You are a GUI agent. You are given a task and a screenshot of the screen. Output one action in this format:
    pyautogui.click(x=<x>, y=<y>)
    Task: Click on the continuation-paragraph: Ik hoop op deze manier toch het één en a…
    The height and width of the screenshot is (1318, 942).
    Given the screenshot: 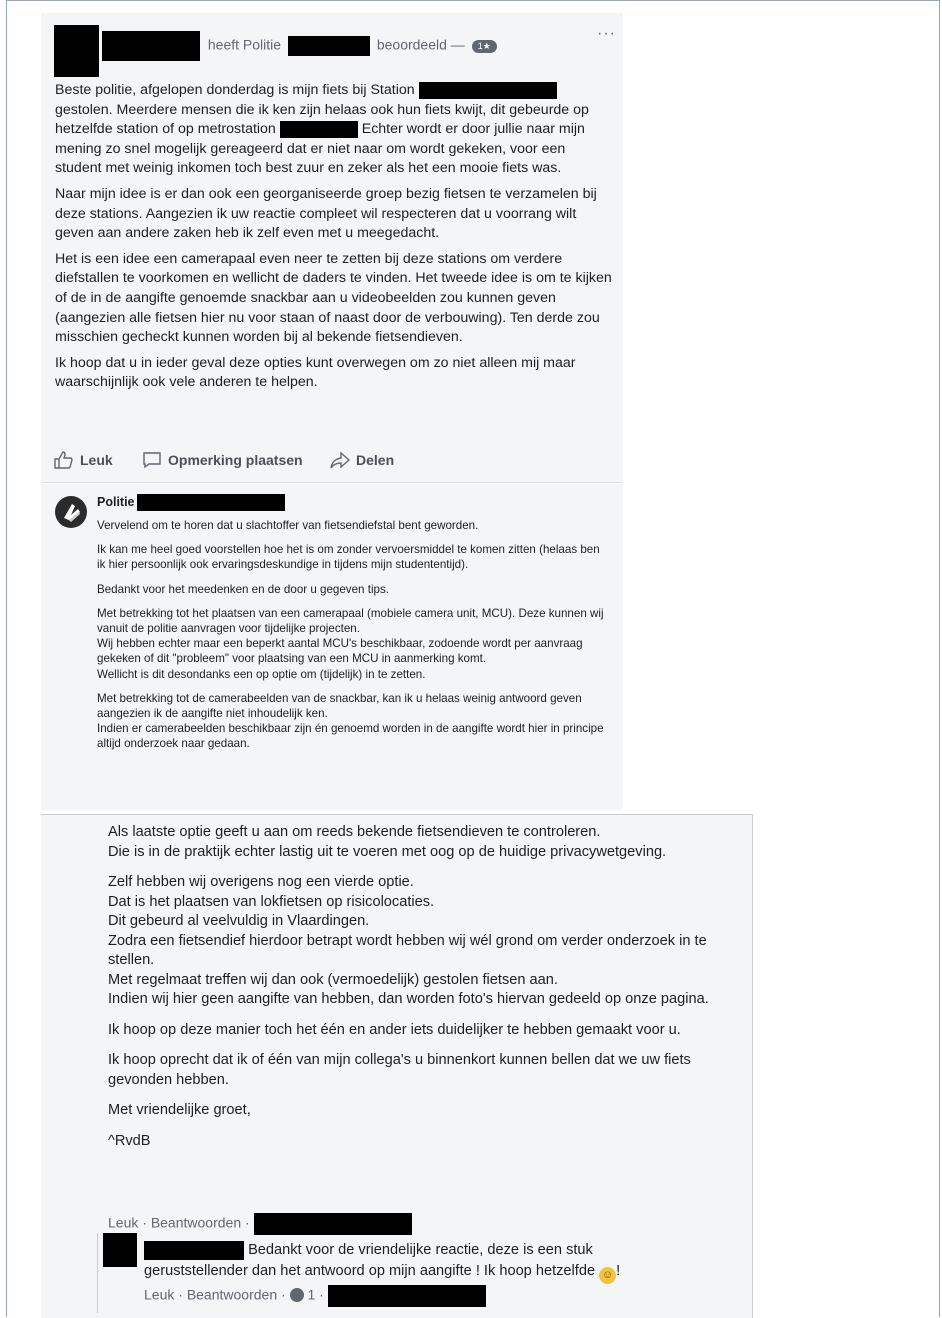 What is the action you would take?
    pyautogui.click(x=394, y=1029)
    